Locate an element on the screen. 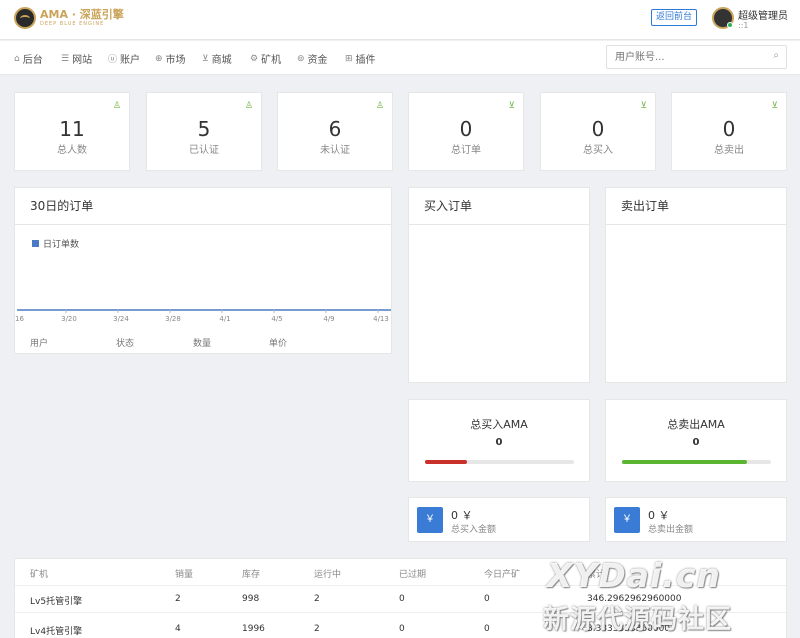 This screenshot has height=638, width=800. column-header: 销量 is located at coordinates (184, 575).